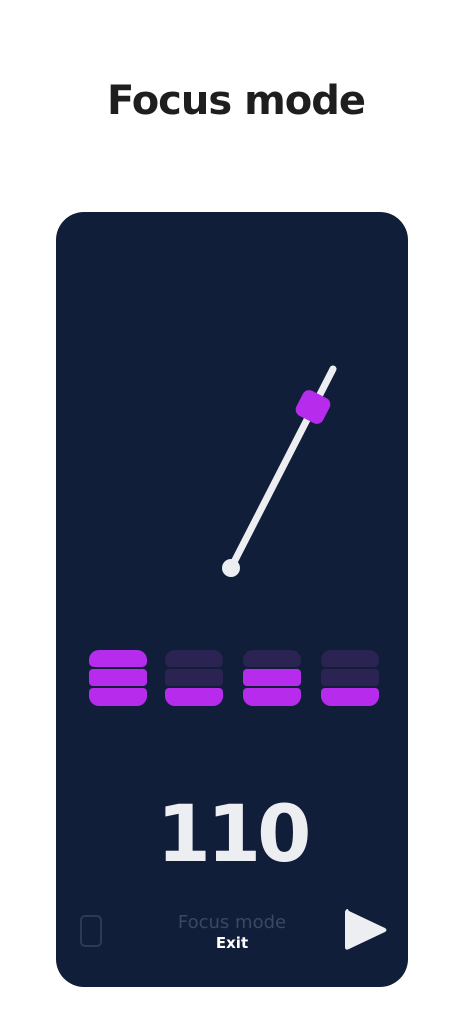  Describe the element at coordinates (232, 943) in the screenshot. I see `exit-button: Exit` at that location.